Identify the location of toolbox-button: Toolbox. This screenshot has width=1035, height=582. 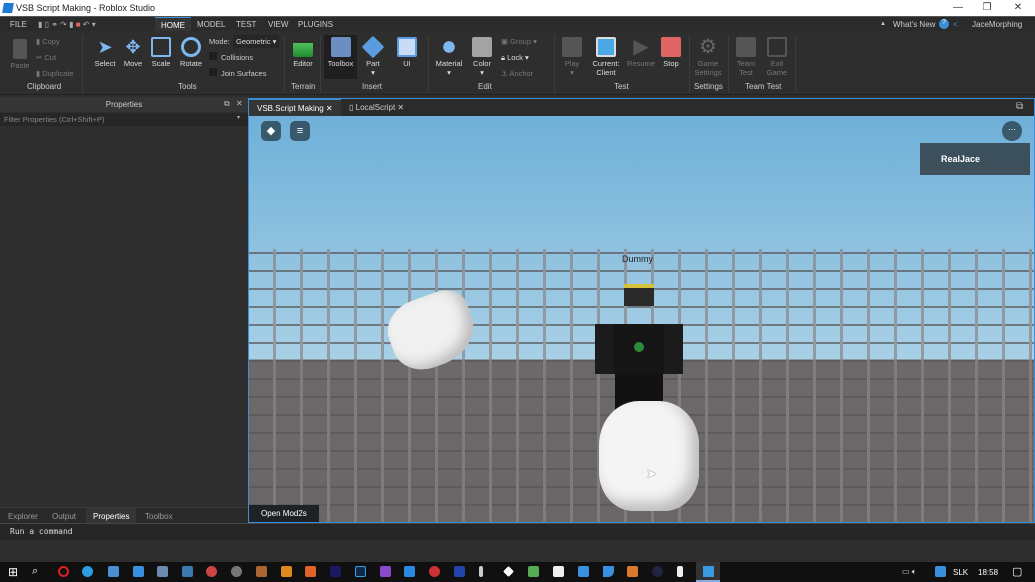
(340, 57).